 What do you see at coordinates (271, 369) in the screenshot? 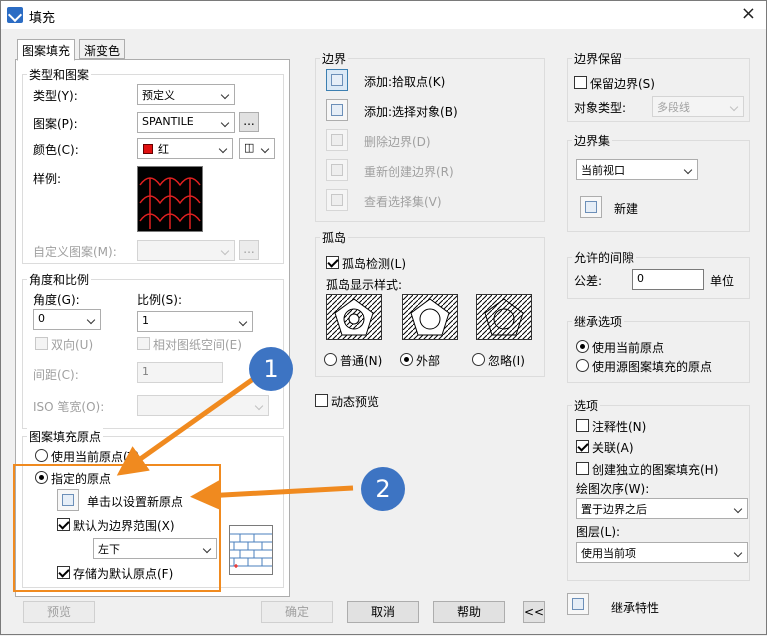
I see `callout-badge-1: 1` at bounding box center [271, 369].